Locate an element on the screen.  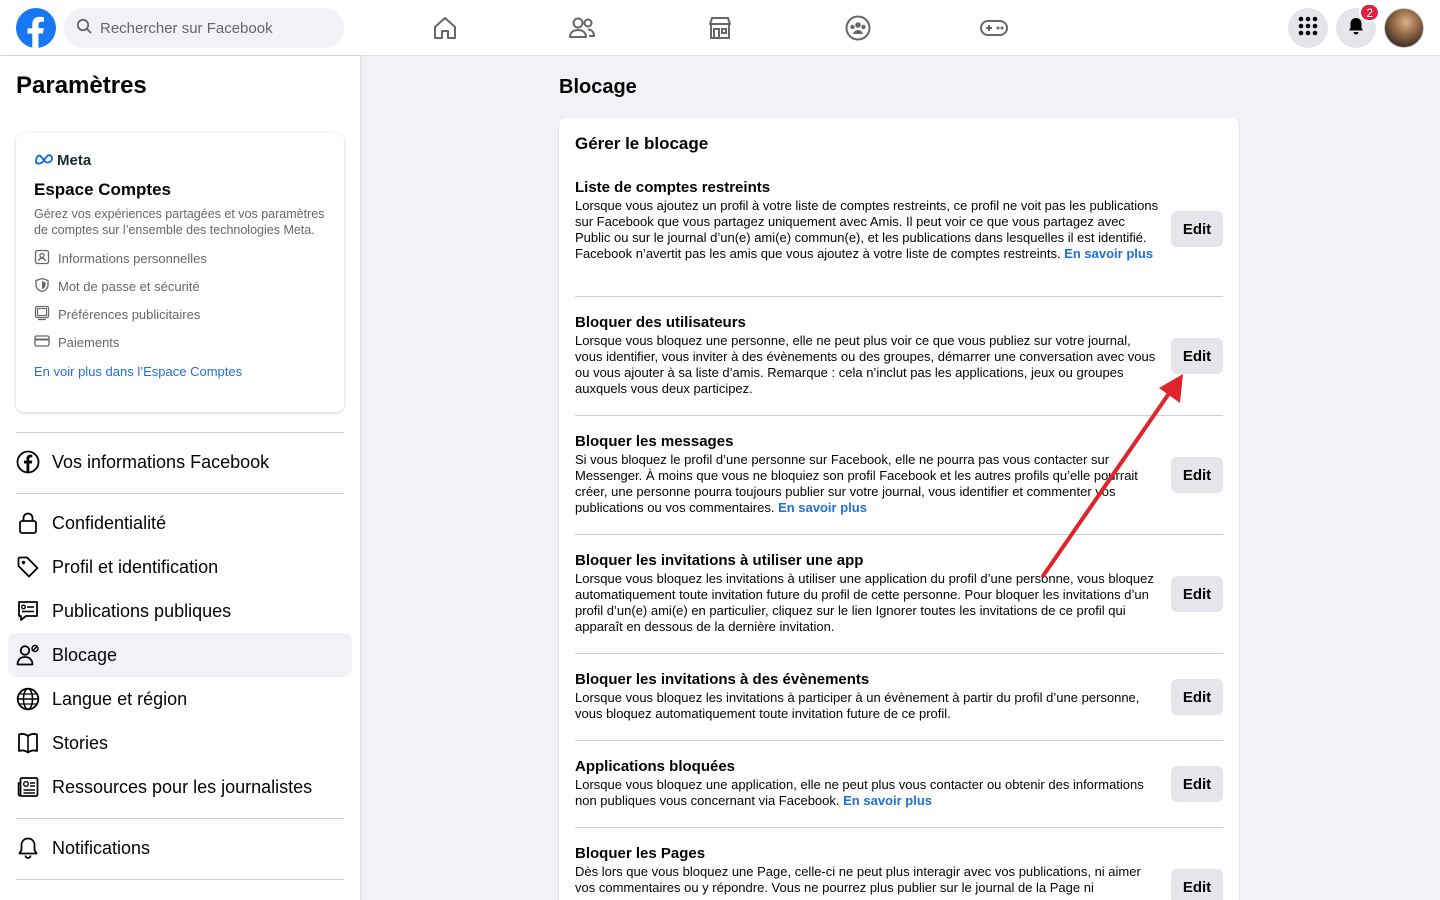
meta-logo: Meta is located at coordinates (180, 160).